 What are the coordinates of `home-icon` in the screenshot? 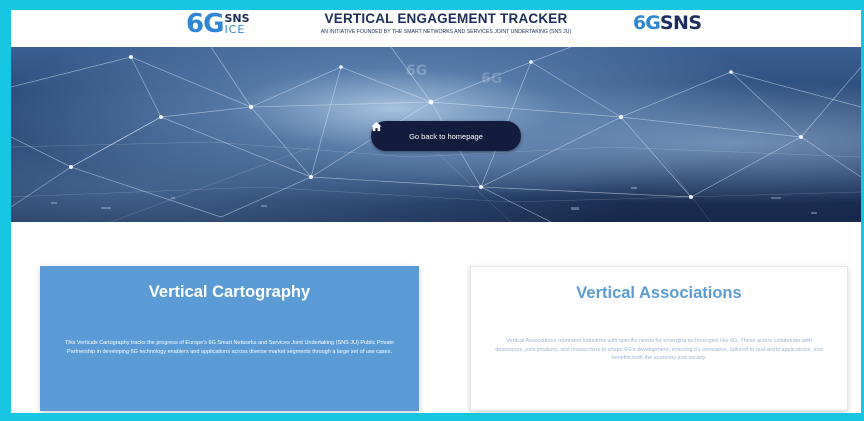 It's located at (376, 126).